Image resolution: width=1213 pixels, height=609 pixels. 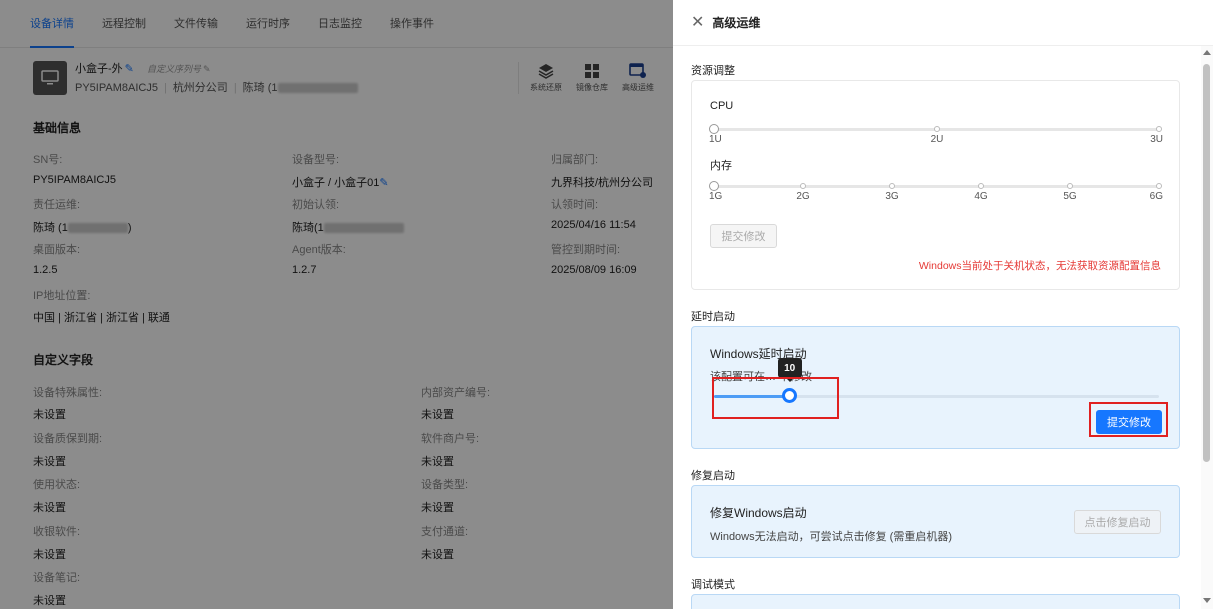 What do you see at coordinates (714, 186) in the screenshot?
I see `memory-slider-handle` at bounding box center [714, 186].